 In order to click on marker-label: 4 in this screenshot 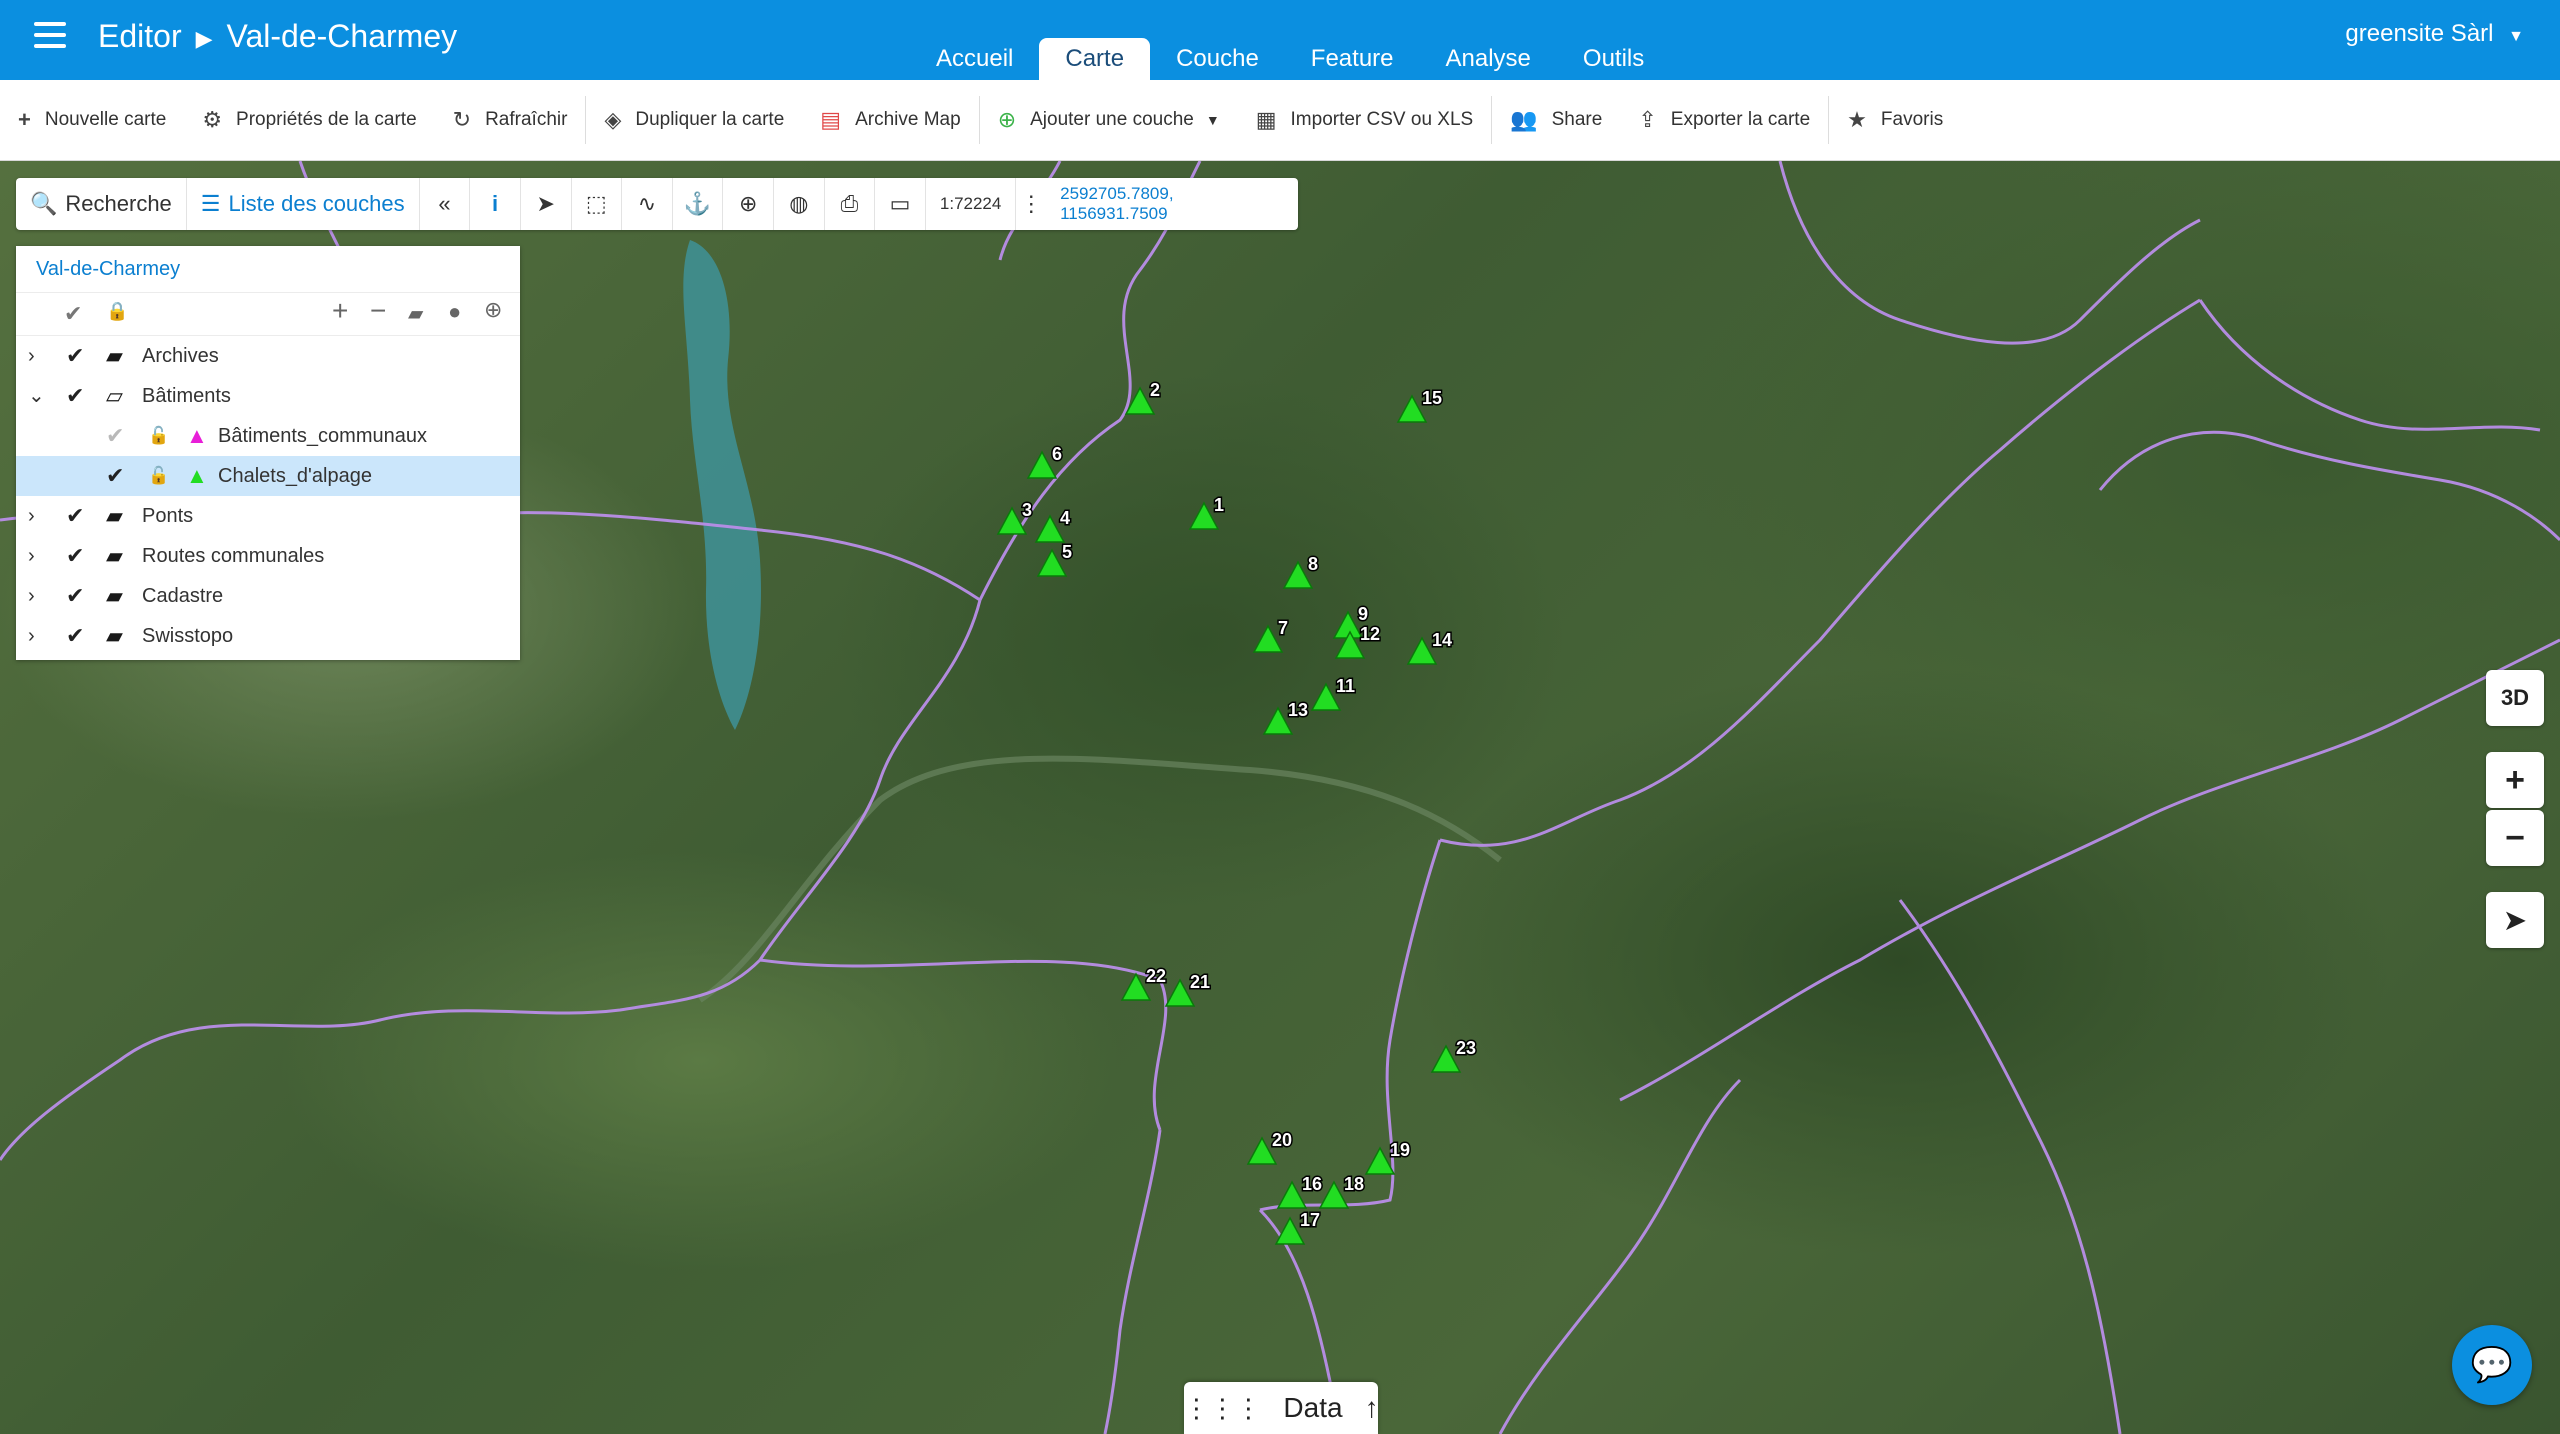, I will do `click(1065, 518)`.